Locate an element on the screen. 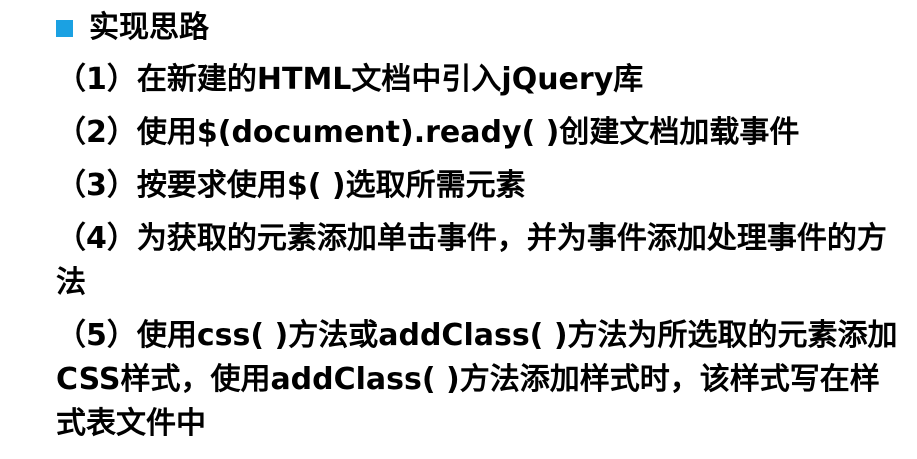 Image resolution: width=917 pixels, height=459 pixels. step-text: 在新建的HTML文档中引入jQuery库 is located at coordinates (390, 79).